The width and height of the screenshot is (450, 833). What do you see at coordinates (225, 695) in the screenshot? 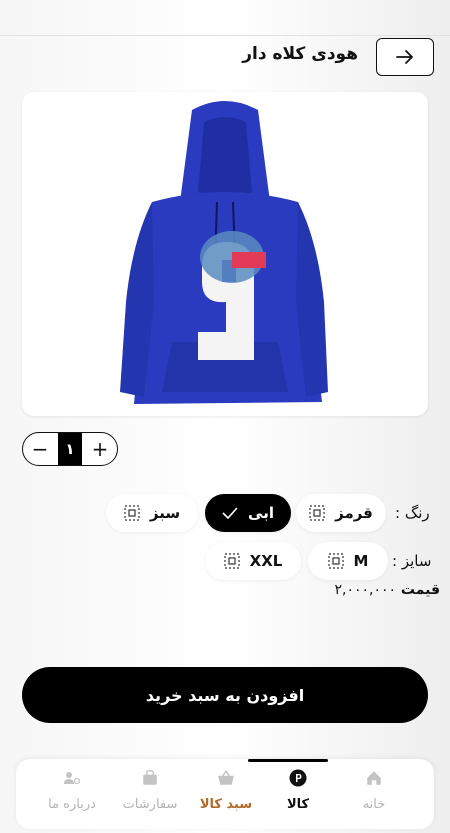
I see `add-to-cart-button: افزودن به سبد خرید` at bounding box center [225, 695].